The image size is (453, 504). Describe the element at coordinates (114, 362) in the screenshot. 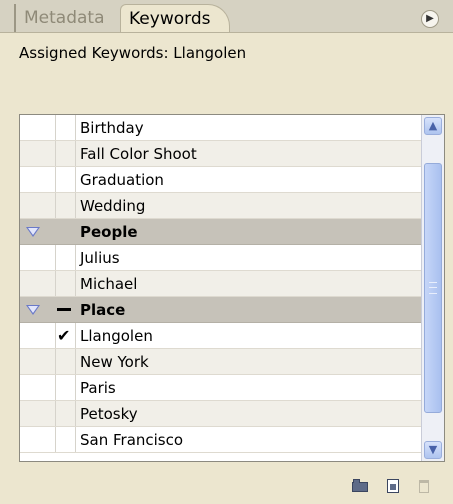

I see `keyword-label: New York` at that location.